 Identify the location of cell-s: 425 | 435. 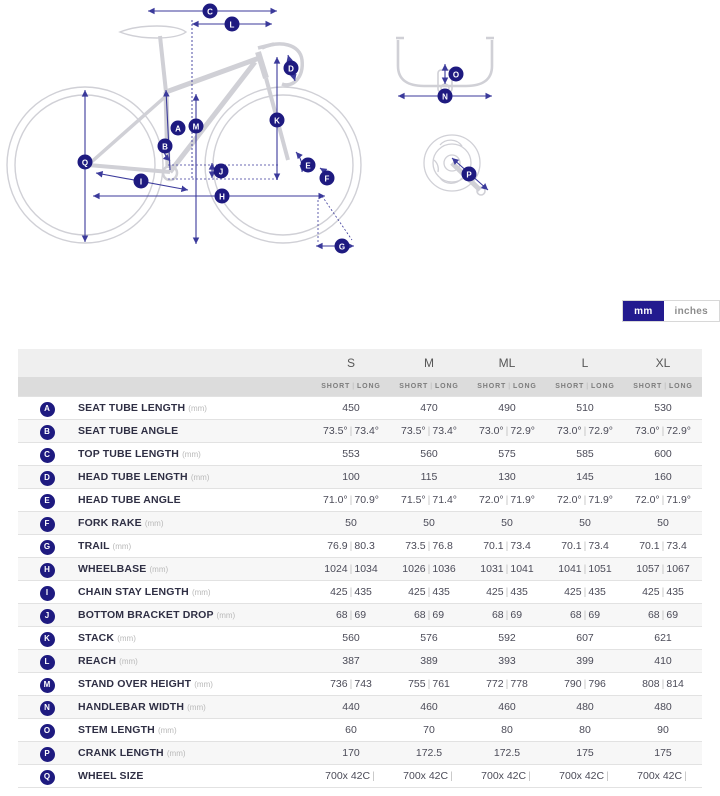
(351, 591).